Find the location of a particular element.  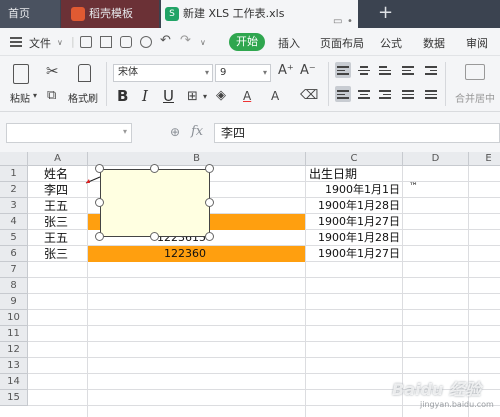

paste-icon is located at coordinates (21, 74).